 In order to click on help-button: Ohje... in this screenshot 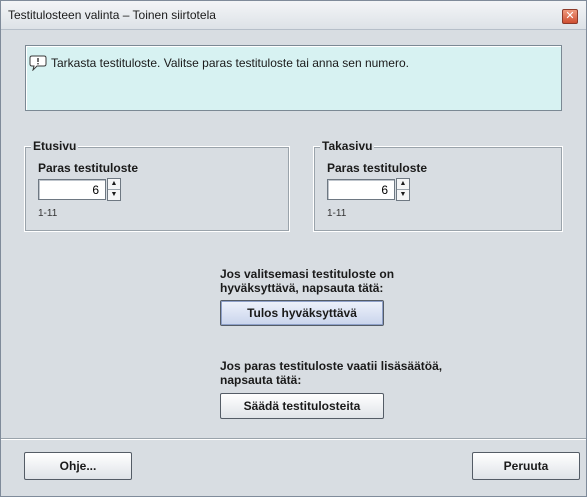, I will do `click(78, 466)`.